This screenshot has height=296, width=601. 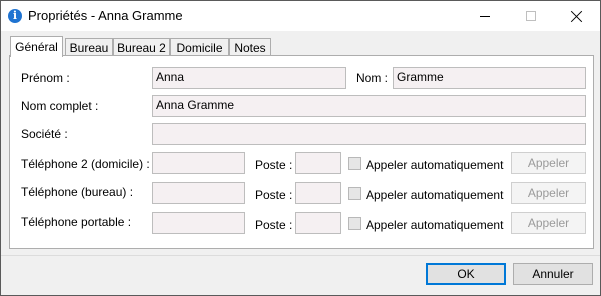 I want to click on dialog-footer: OK Annuler, so click(x=300, y=275).